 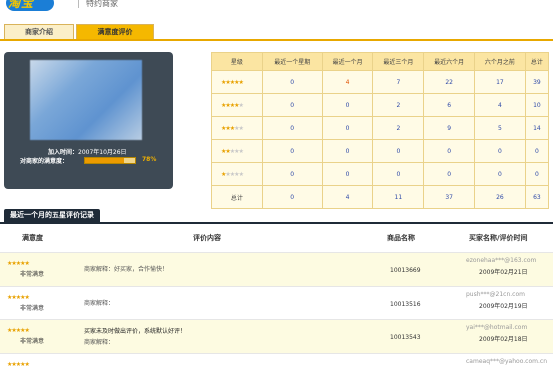 What do you see at coordinates (276, 31) in the screenshot?
I see `tab-bar: 商家介绍 满意度评价` at bounding box center [276, 31].